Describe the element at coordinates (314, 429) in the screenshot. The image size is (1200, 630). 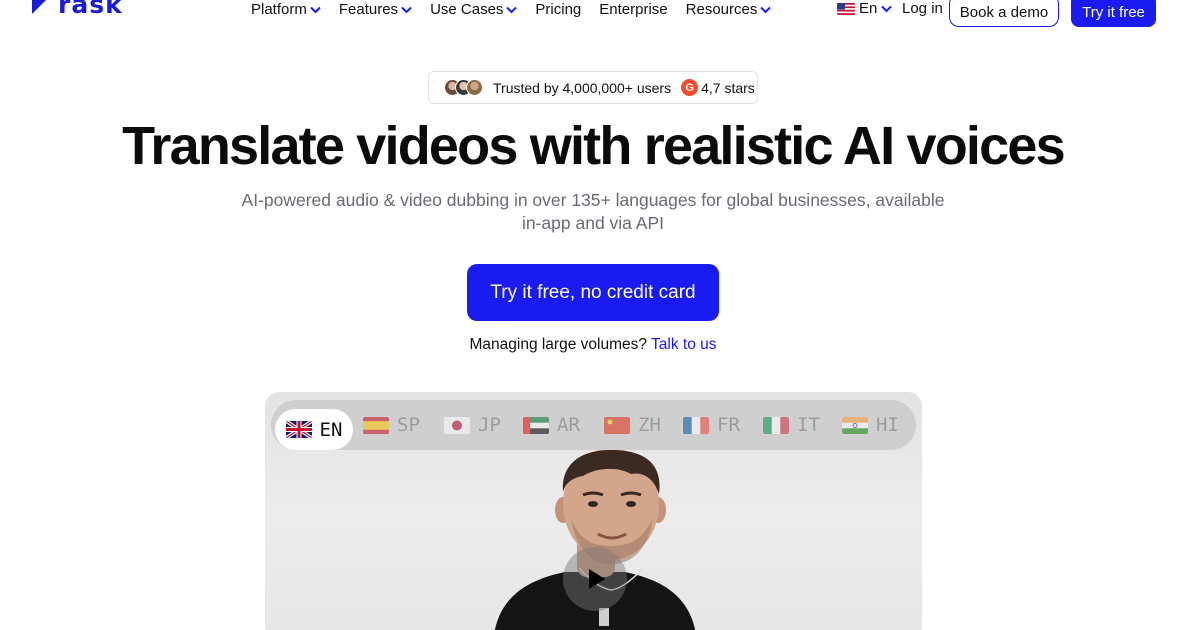
I see `tab-en: EN` at that location.